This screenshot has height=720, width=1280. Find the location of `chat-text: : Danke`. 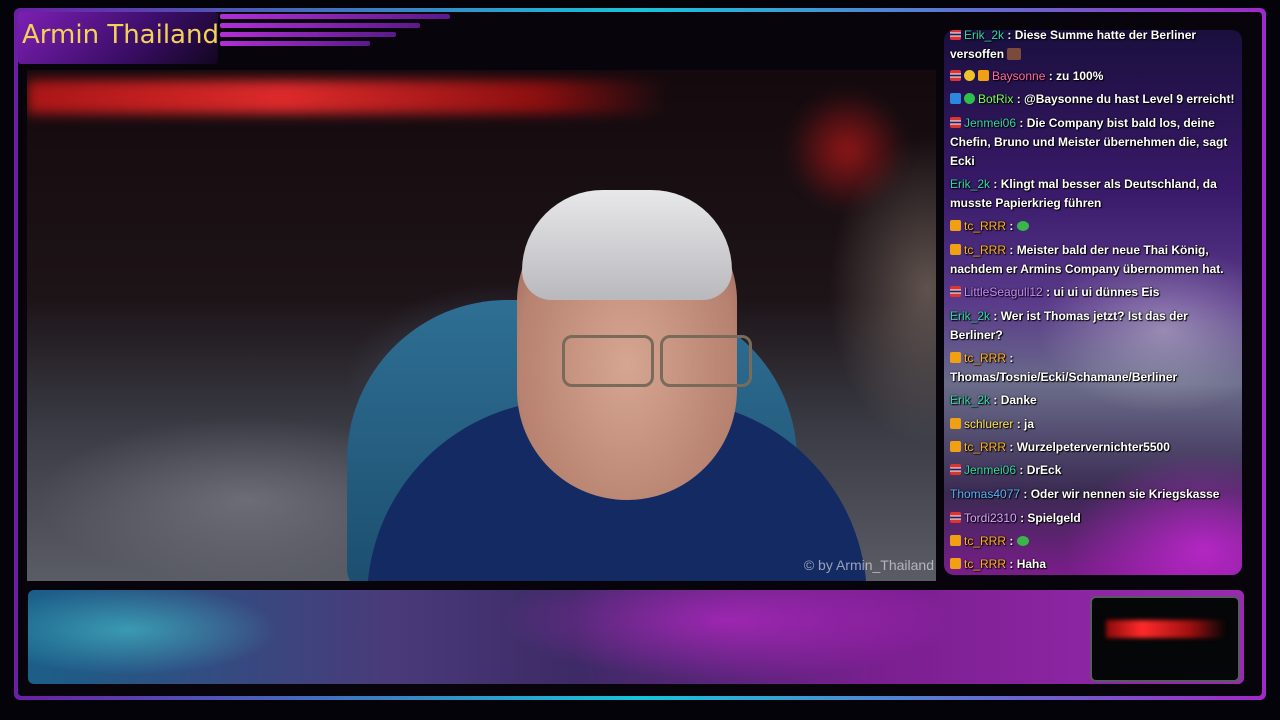

chat-text: : Danke is located at coordinates (1015, 400).